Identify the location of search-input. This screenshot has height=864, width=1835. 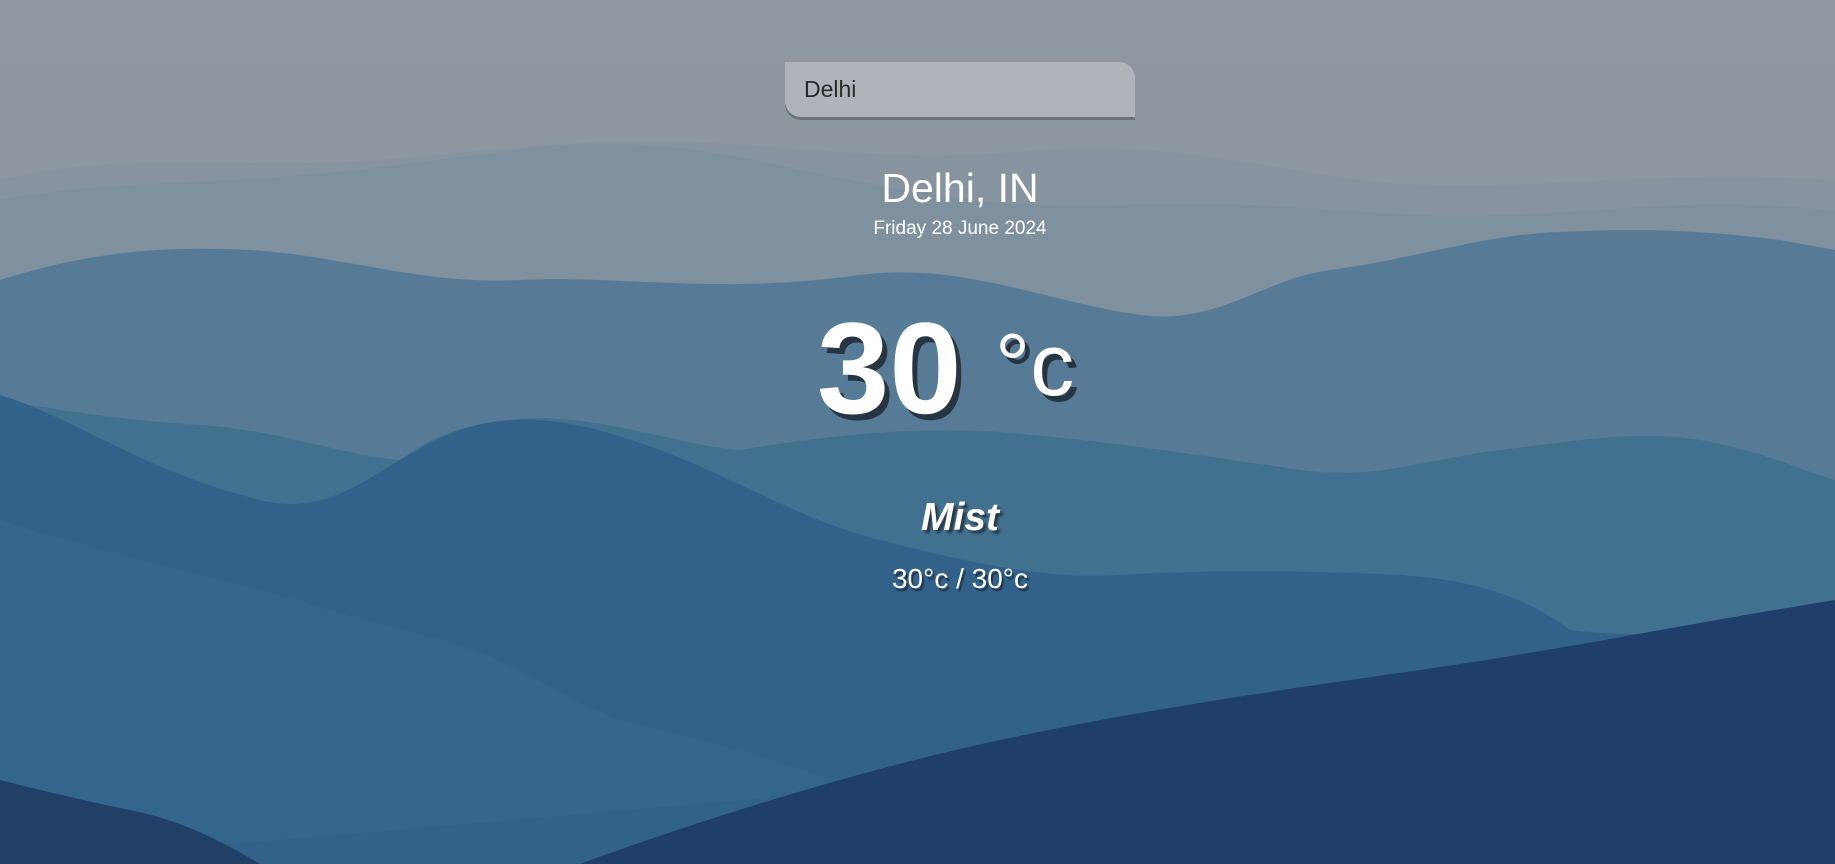
(960, 89).